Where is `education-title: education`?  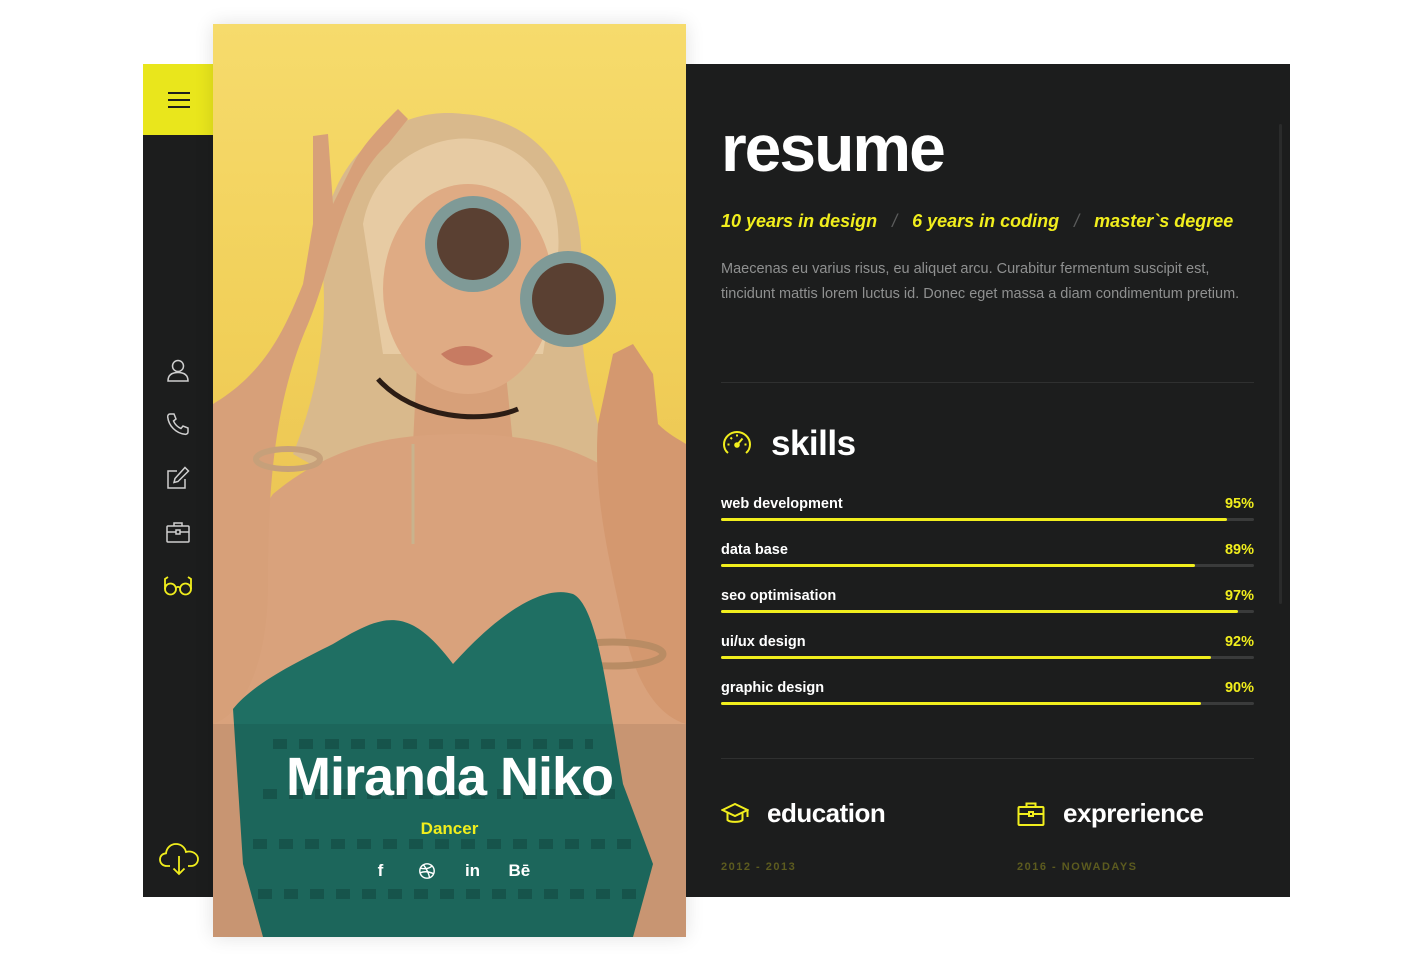
education-title: education is located at coordinates (826, 813).